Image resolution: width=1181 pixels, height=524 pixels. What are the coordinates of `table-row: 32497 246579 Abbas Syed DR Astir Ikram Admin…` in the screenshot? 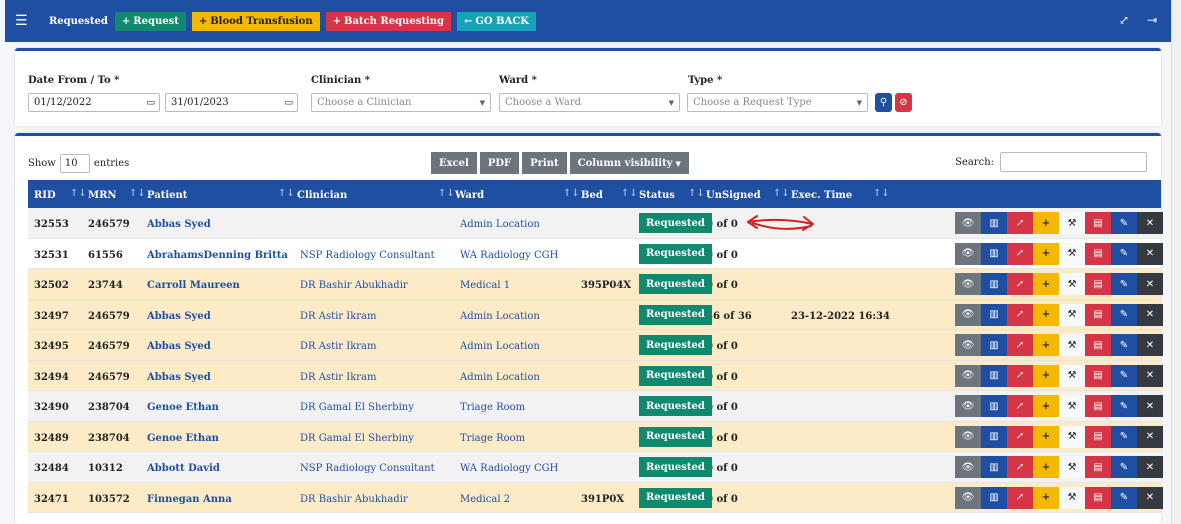 It's located at (595, 314).